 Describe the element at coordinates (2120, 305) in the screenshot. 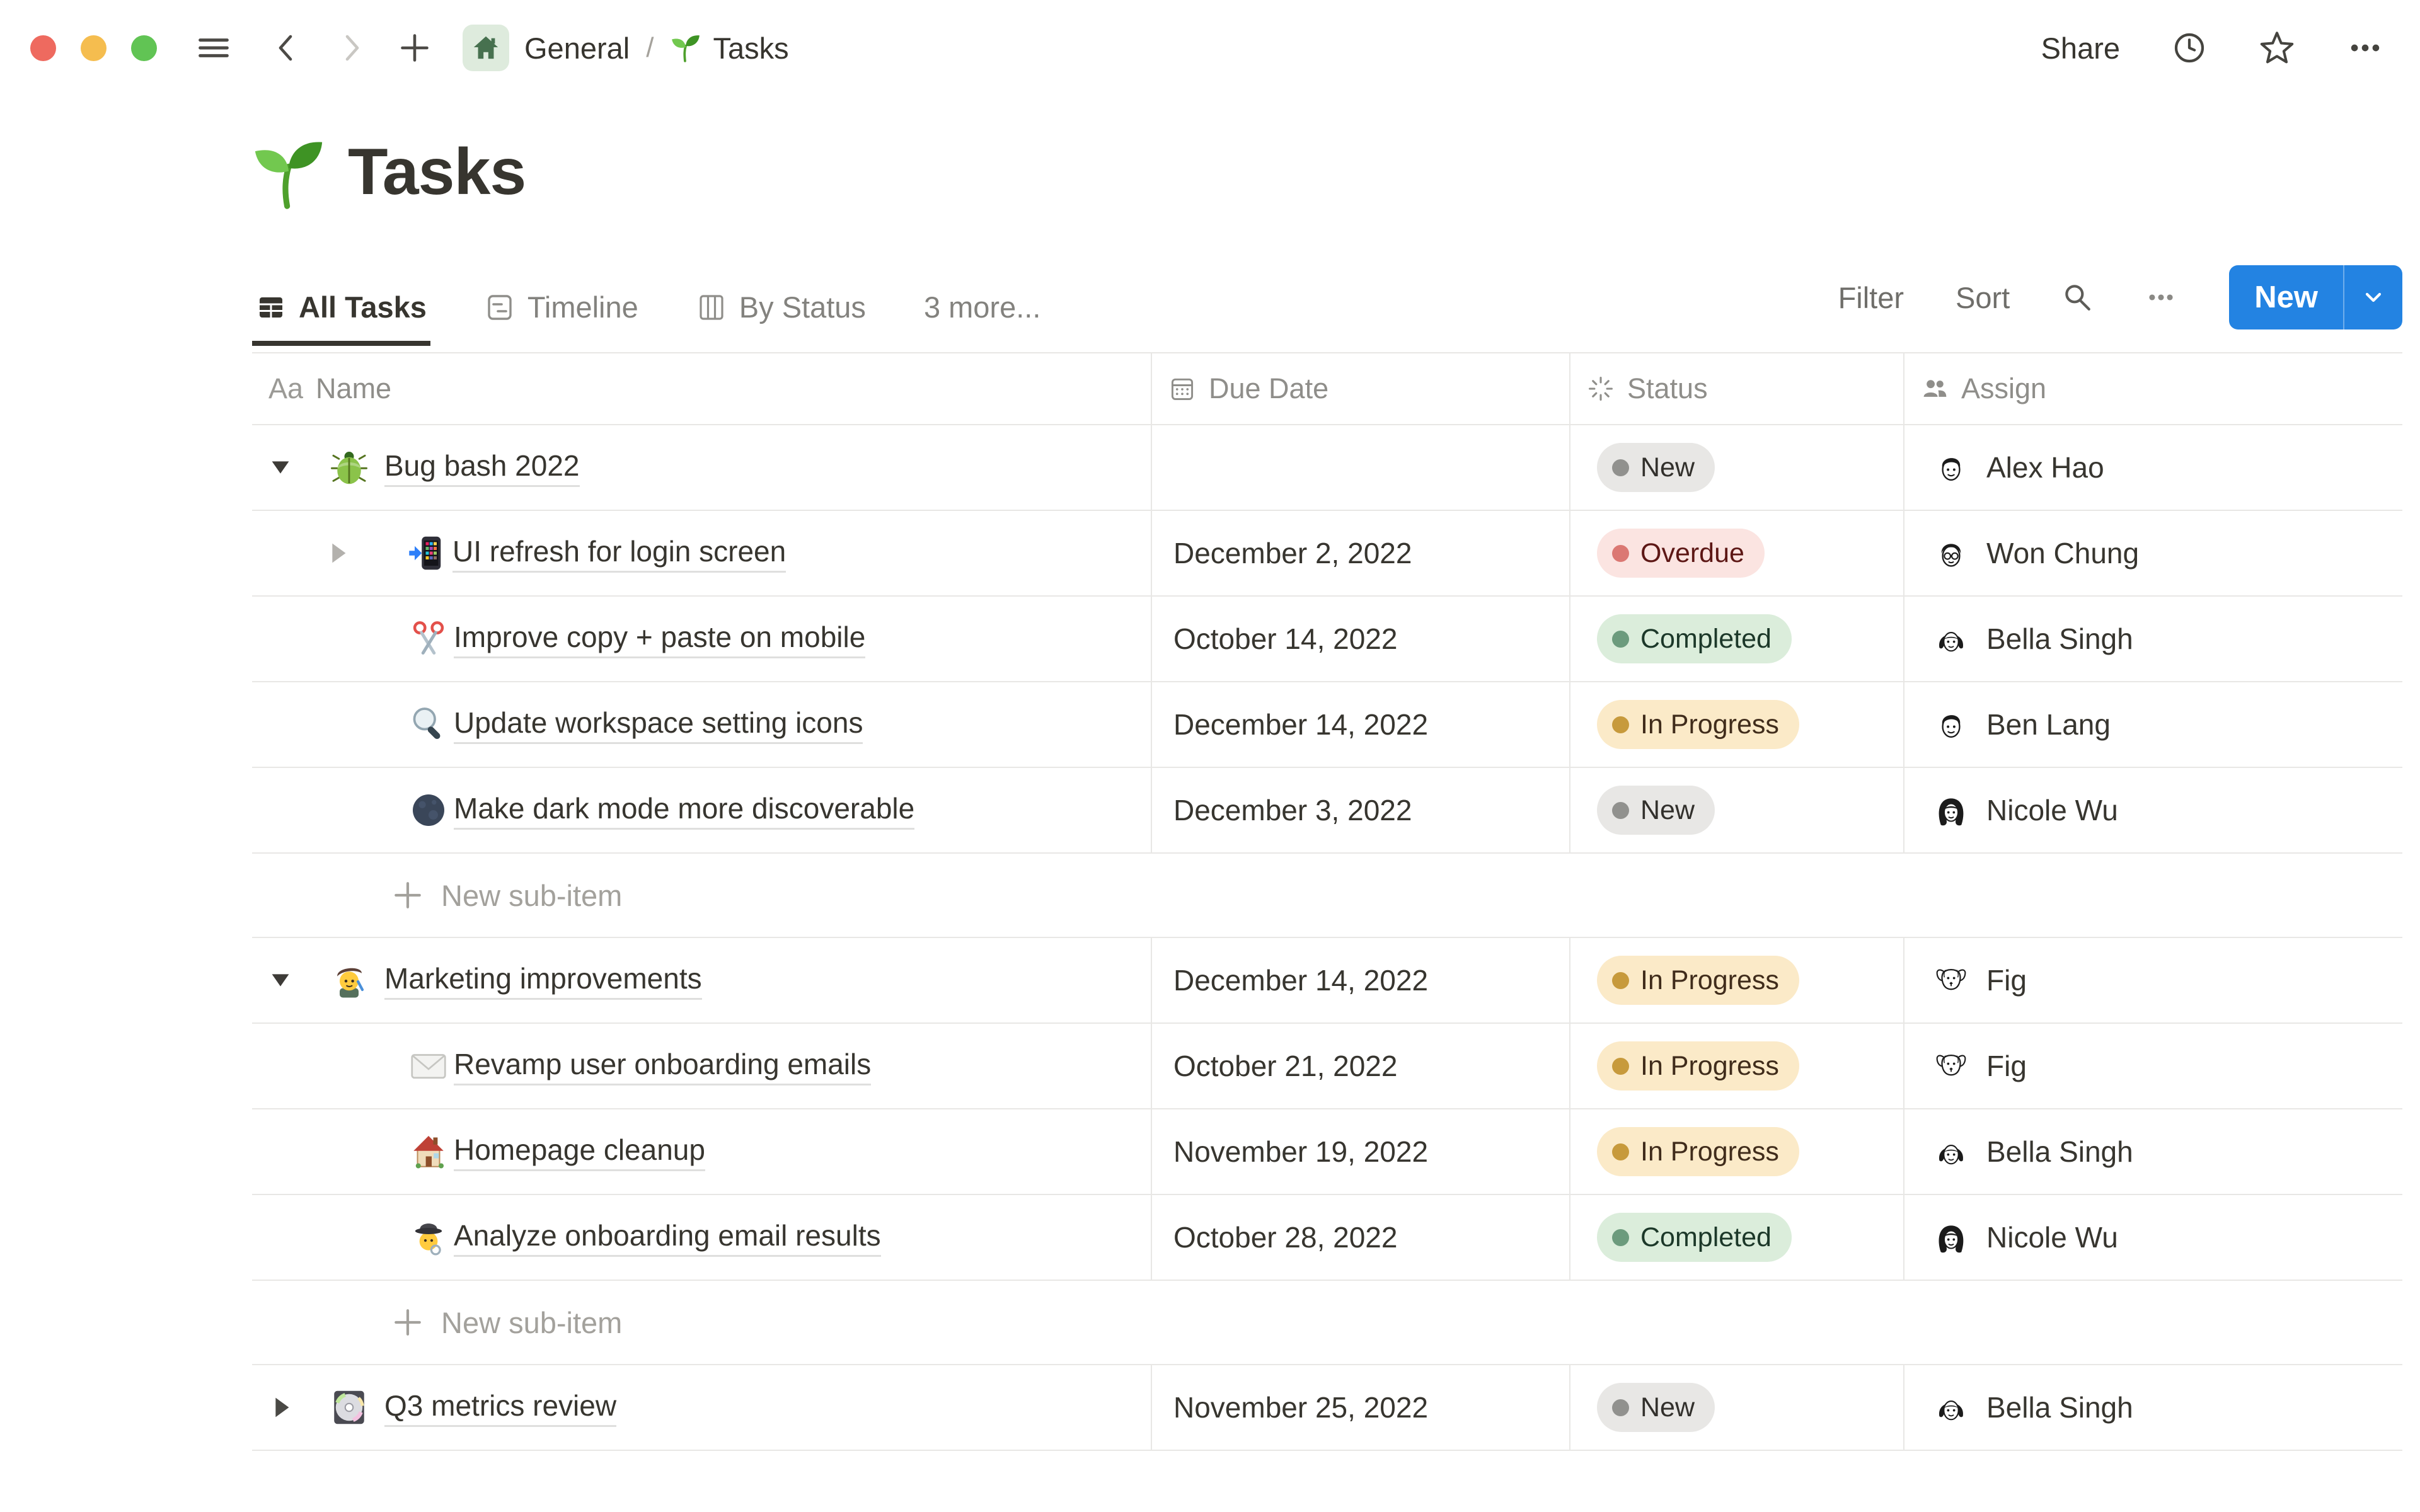

I see `toolbar-actions: Filter Sort New` at that location.